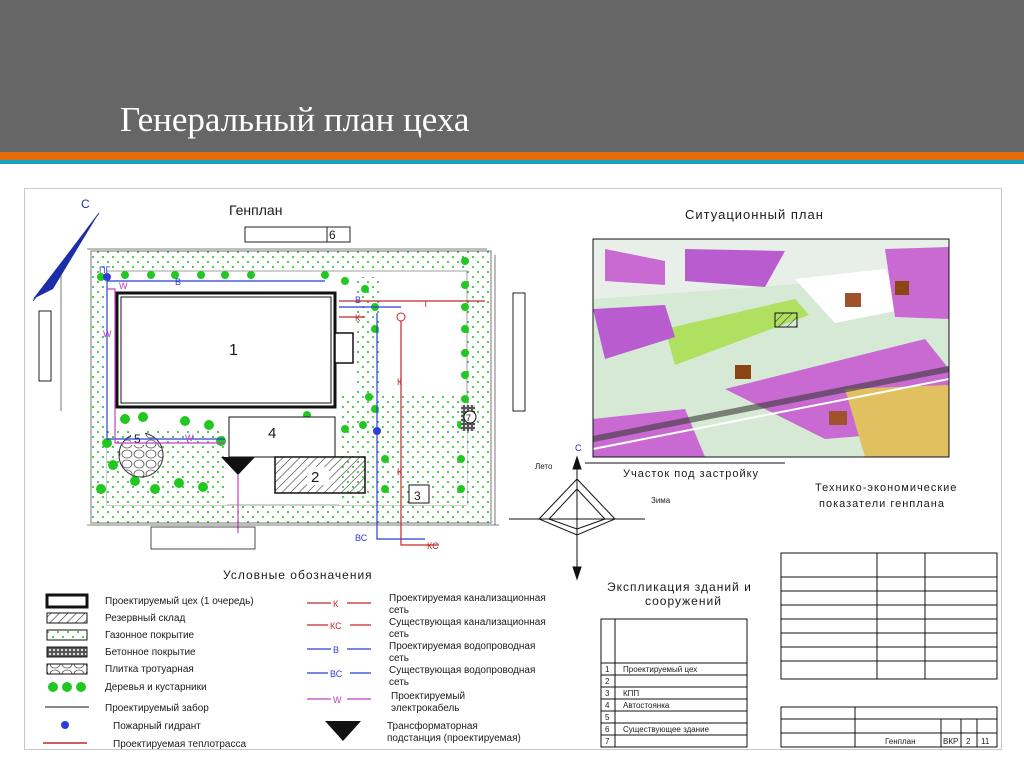 This screenshot has width=1024, height=768. What do you see at coordinates (578, 448) in the screenshot?
I see `wind-rose-north: С` at bounding box center [578, 448].